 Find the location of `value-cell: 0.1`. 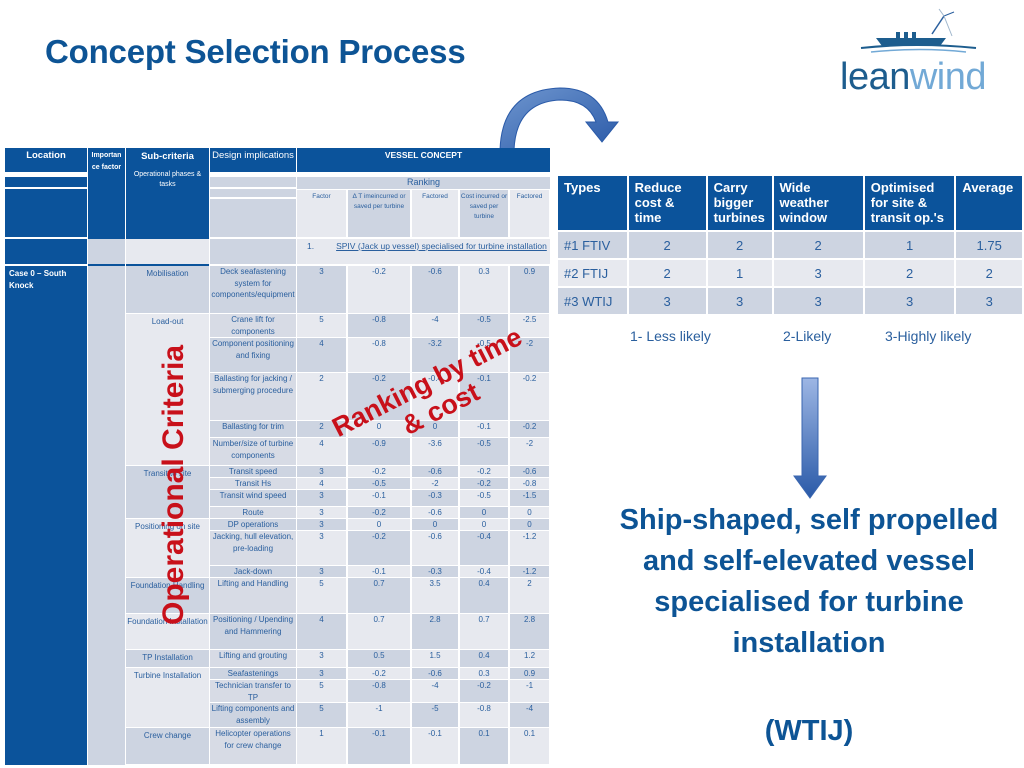

value-cell: 0.1 is located at coordinates (529, 746).